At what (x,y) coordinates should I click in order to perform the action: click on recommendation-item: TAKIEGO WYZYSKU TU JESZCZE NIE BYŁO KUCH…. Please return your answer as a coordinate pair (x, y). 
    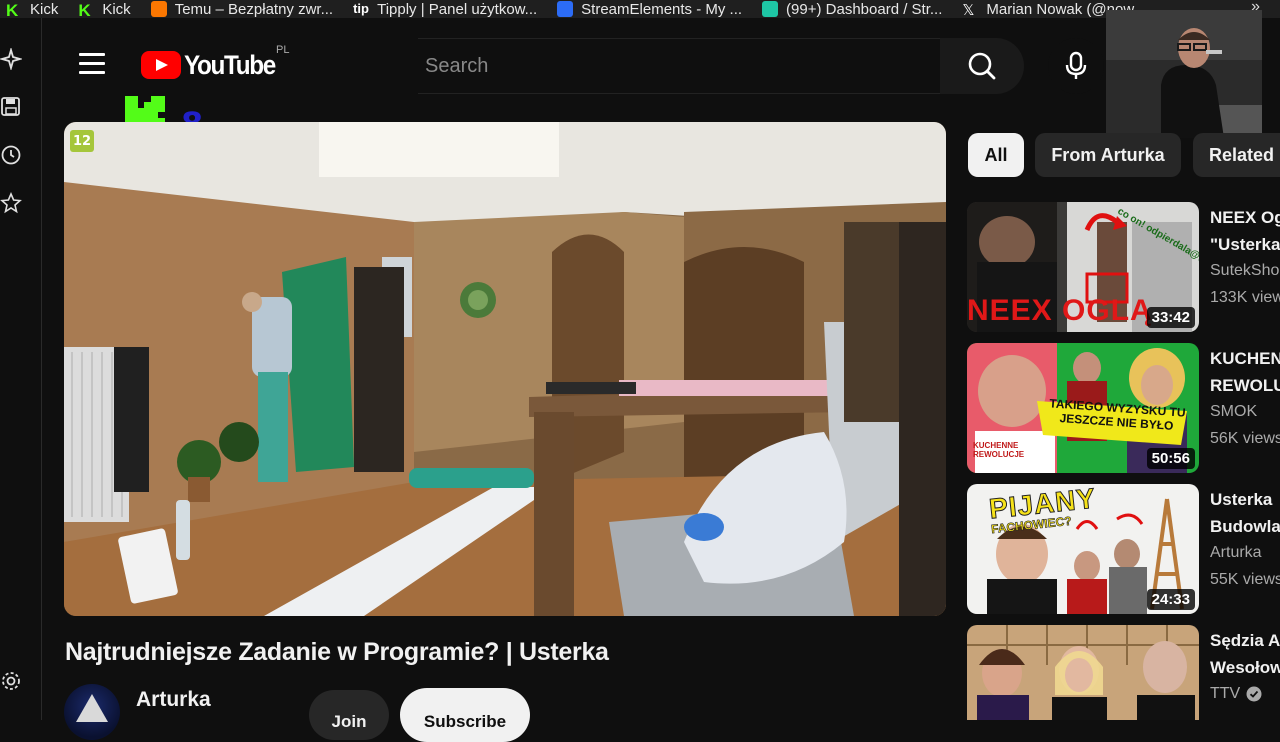
    Looking at the image, I should click on (1123, 408).